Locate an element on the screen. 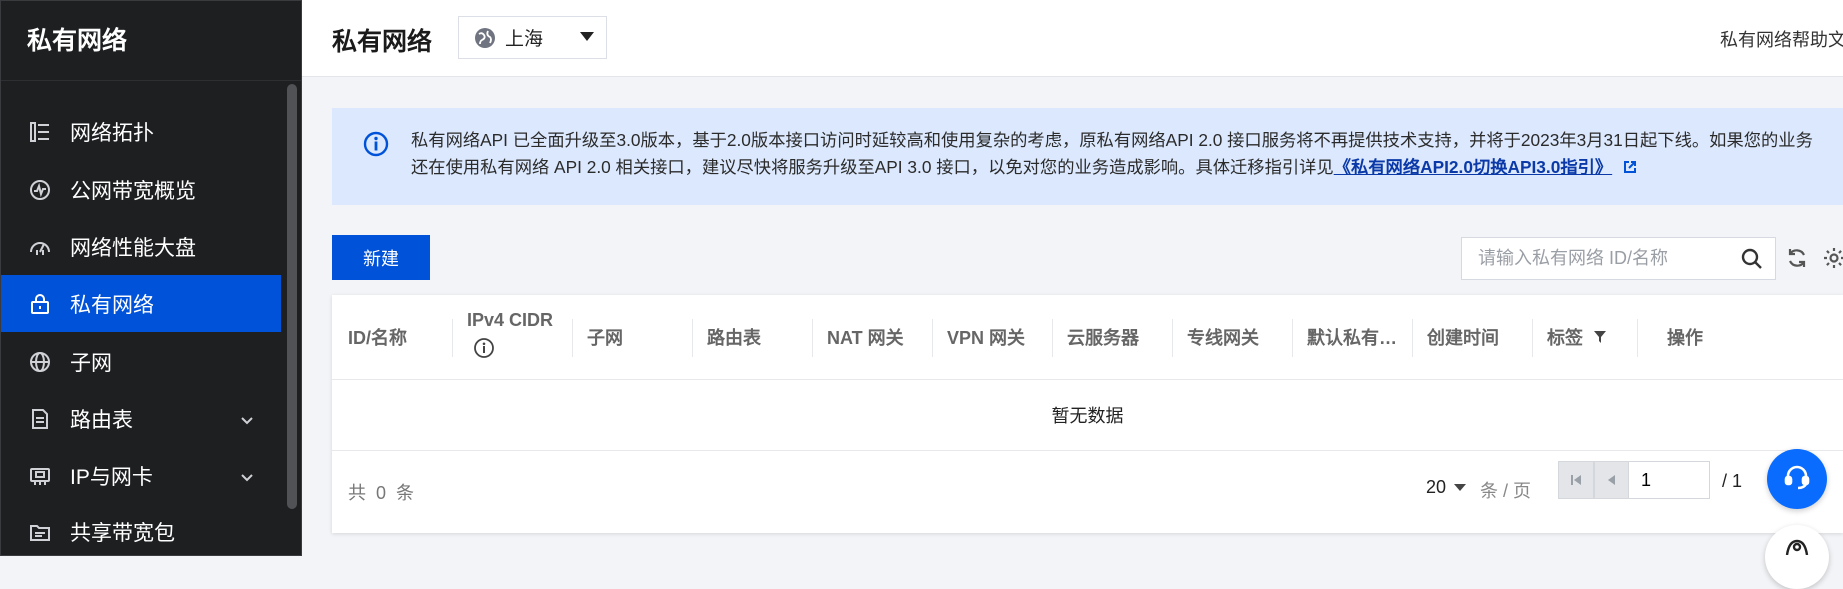  performance-icon is located at coordinates (40, 247).